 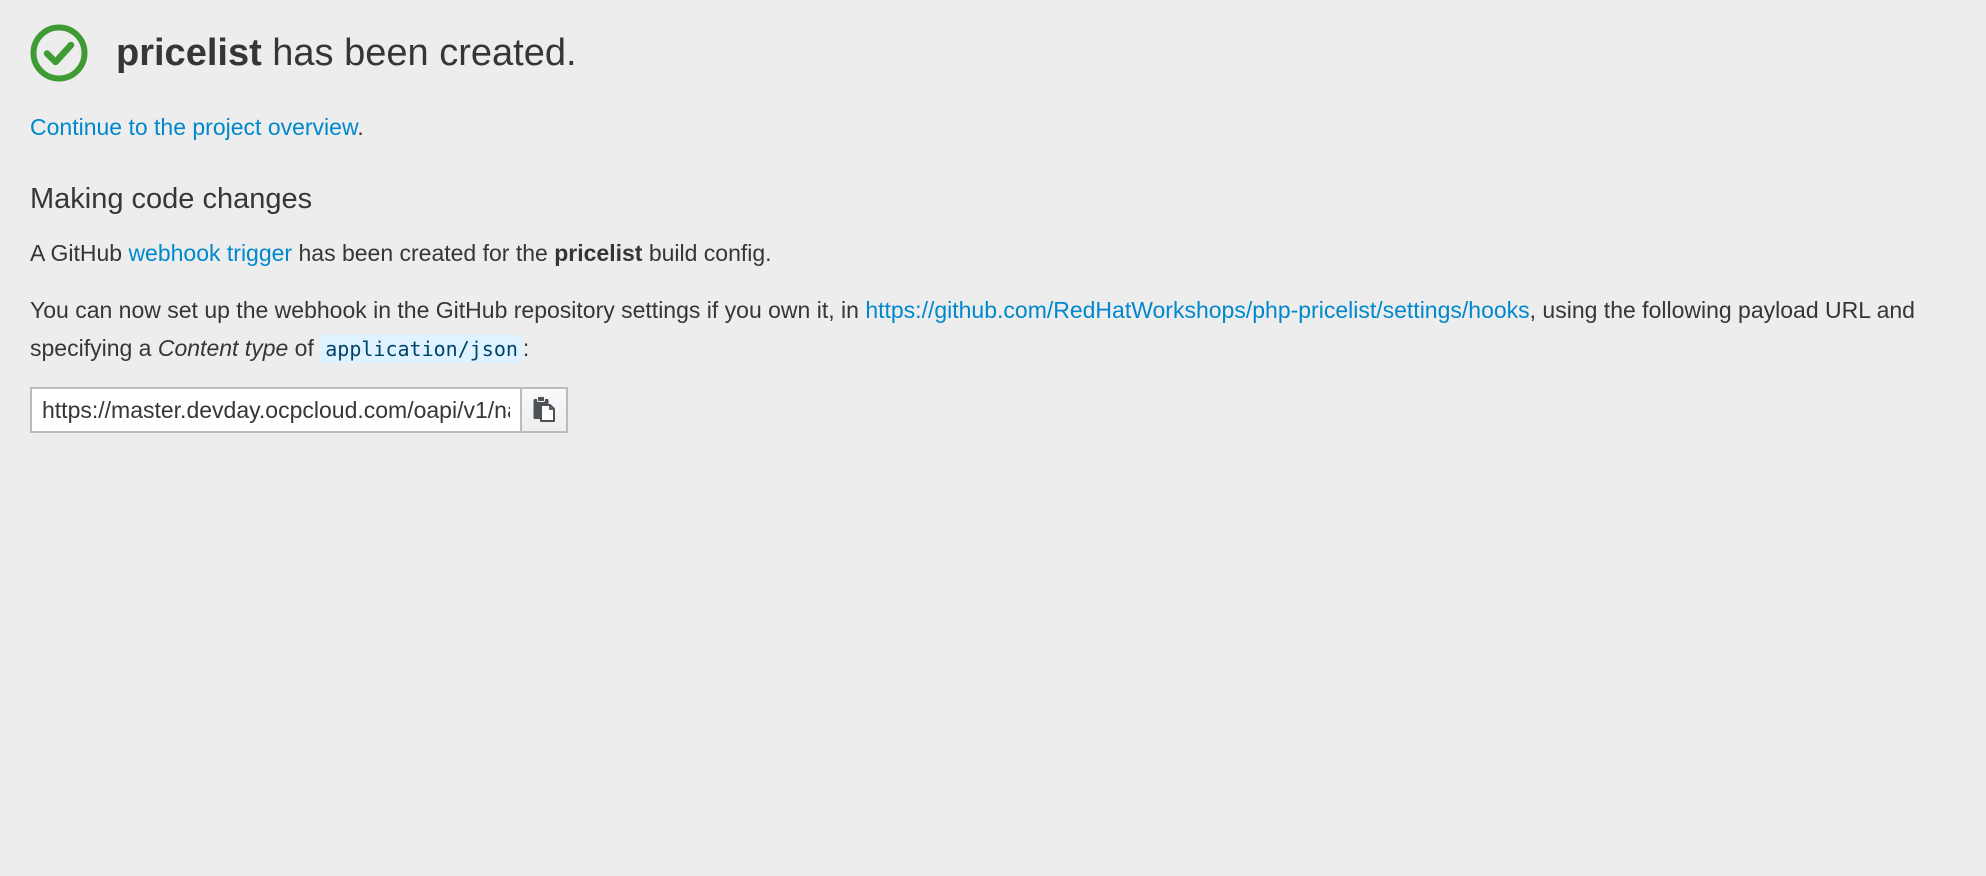 I want to click on payload-url-input, so click(x=276, y=410).